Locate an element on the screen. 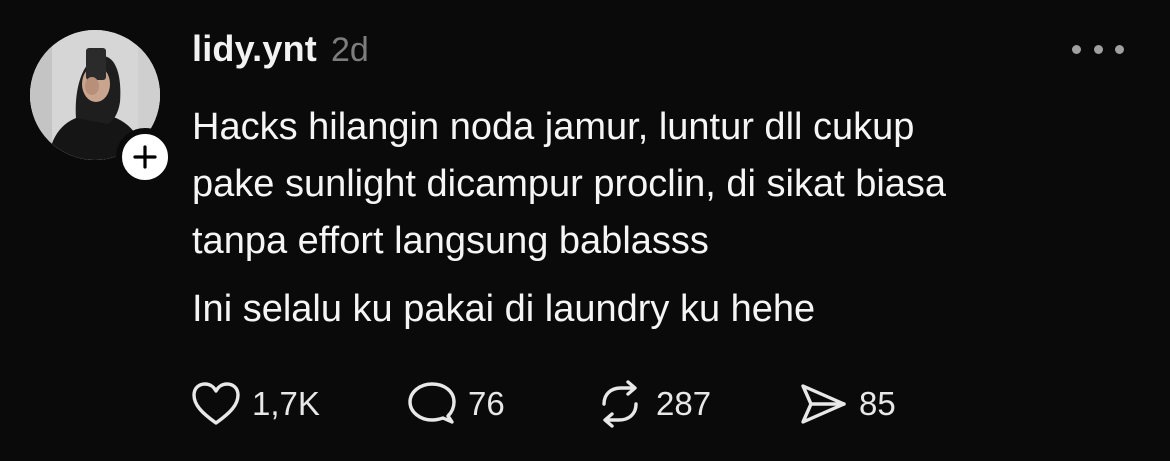 The height and width of the screenshot is (461, 1170). avatar-container is located at coordinates (102, 108).